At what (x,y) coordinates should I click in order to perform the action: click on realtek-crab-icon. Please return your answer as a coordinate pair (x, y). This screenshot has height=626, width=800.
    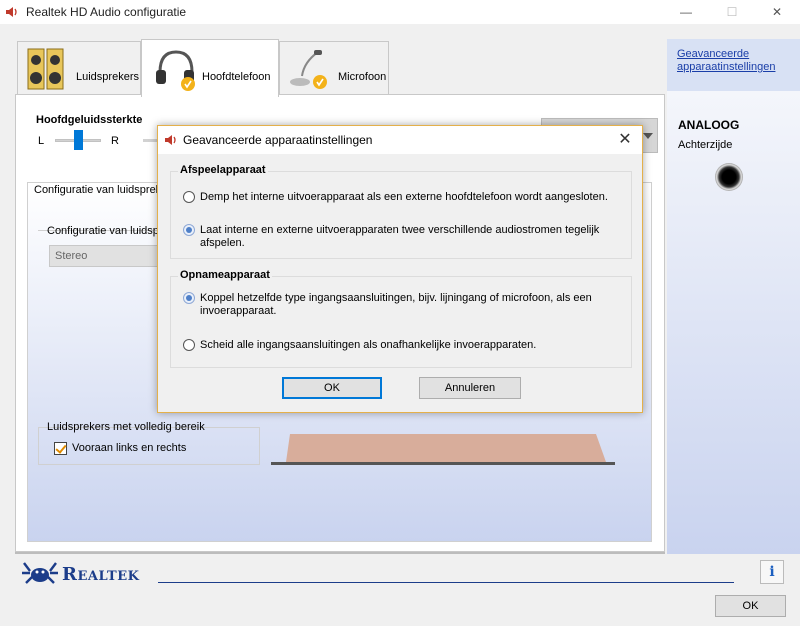
    Looking at the image, I should click on (40, 573).